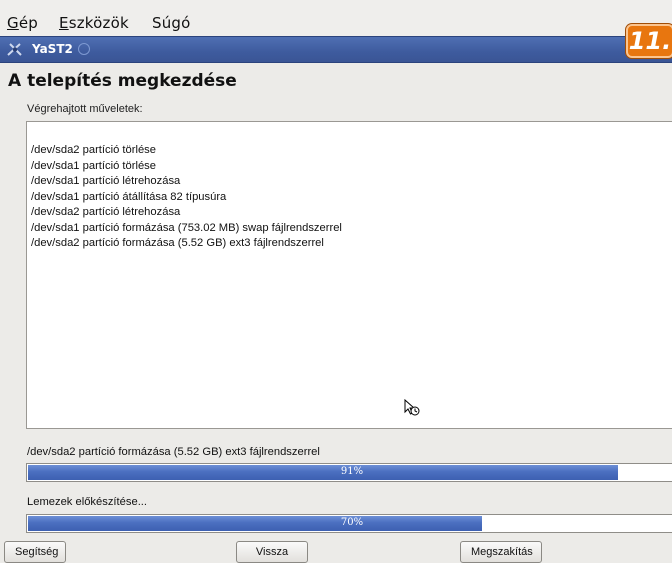 This screenshot has width=672, height=563. Describe the element at coordinates (28, 23) in the screenshot. I see `menu-gep-label: ép` at that location.